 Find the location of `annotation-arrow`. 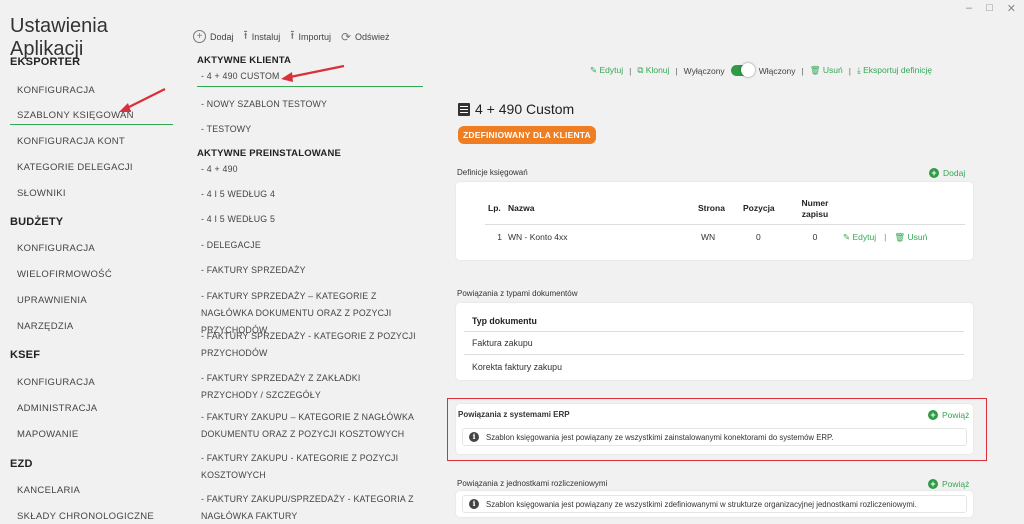

annotation-arrow is located at coordinates (142, 100).